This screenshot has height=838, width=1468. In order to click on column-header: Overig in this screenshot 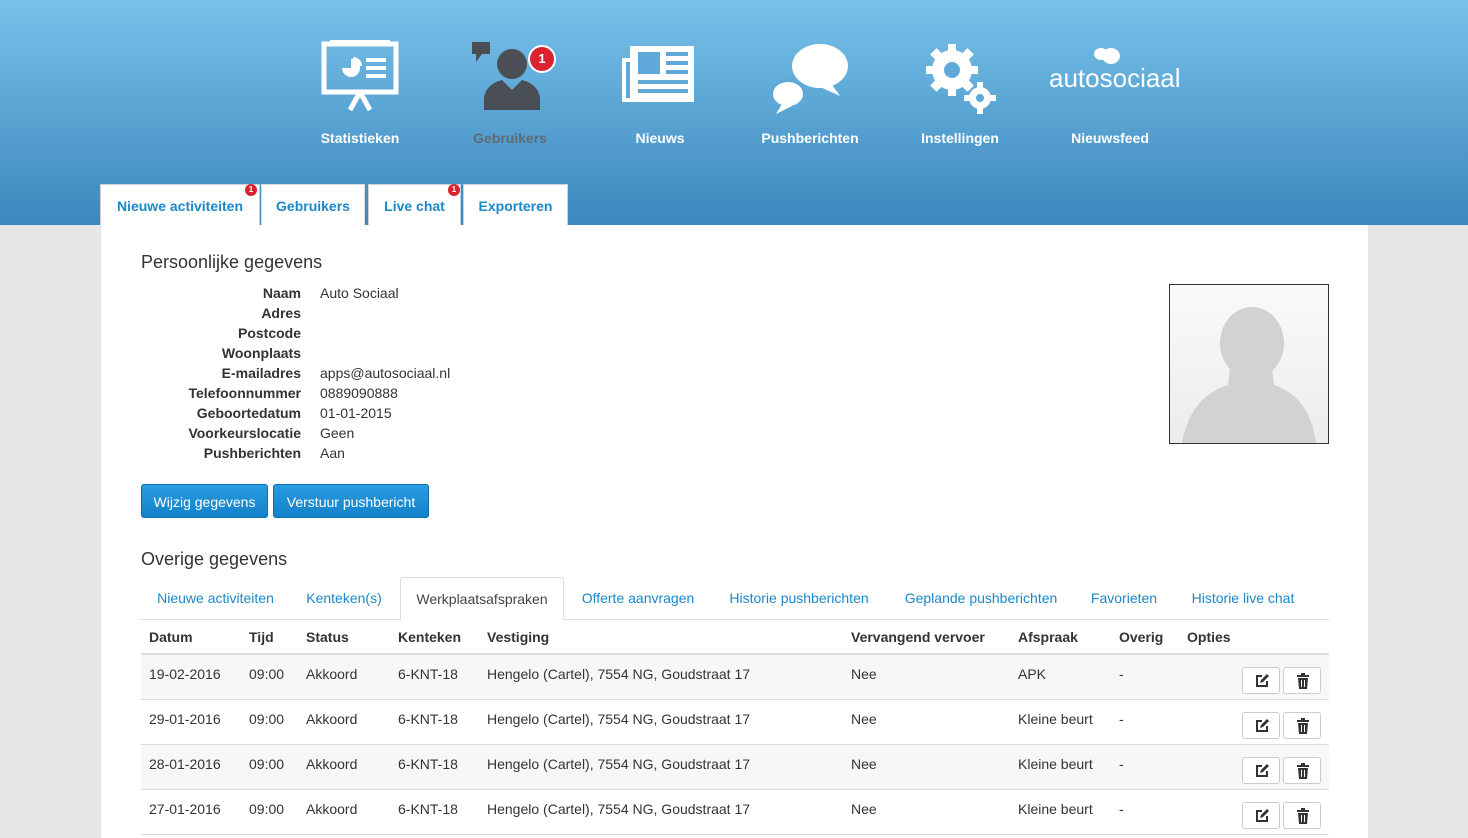, I will do `click(1141, 637)`.